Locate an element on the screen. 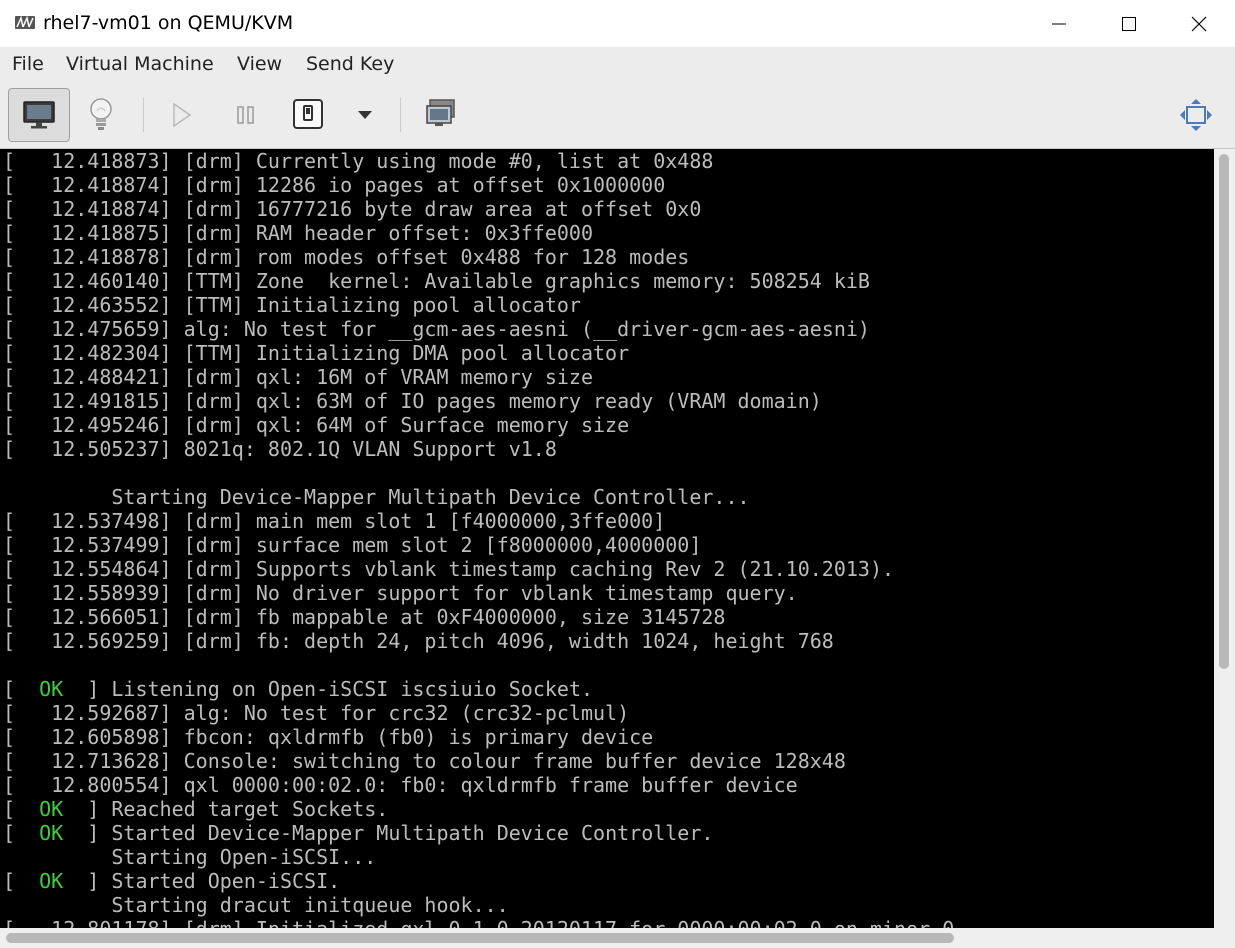  shutdown-menu-button is located at coordinates (365, 115).